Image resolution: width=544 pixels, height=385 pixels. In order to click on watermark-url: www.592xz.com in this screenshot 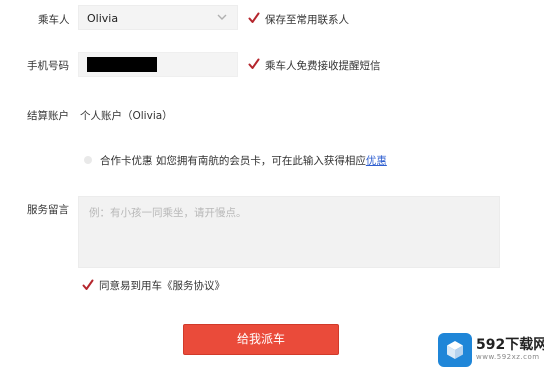, I will do `click(508, 357)`.